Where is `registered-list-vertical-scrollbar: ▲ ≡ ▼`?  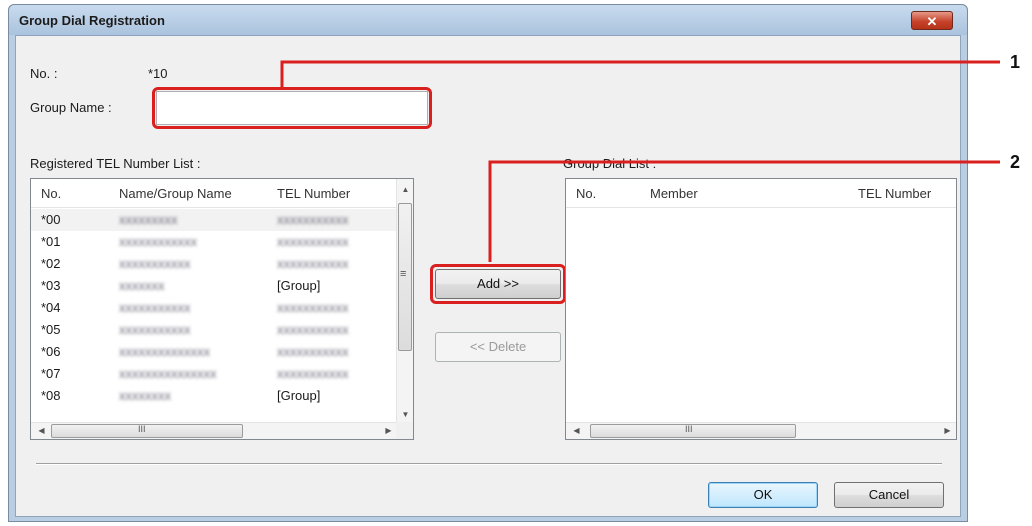
registered-list-vertical-scrollbar: ▲ ≡ ▼ is located at coordinates (404, 301).